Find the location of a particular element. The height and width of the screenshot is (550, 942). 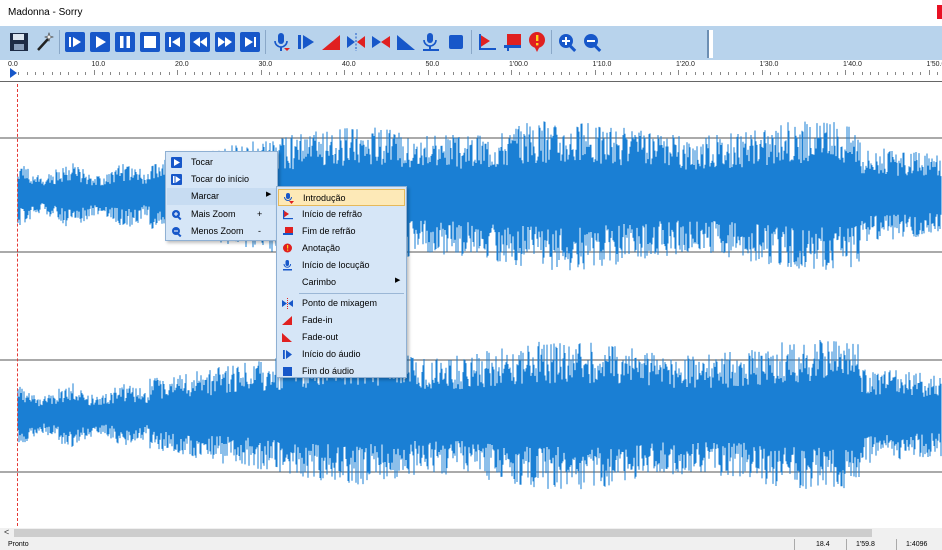

wand-button is located at coordinates (45, 42).